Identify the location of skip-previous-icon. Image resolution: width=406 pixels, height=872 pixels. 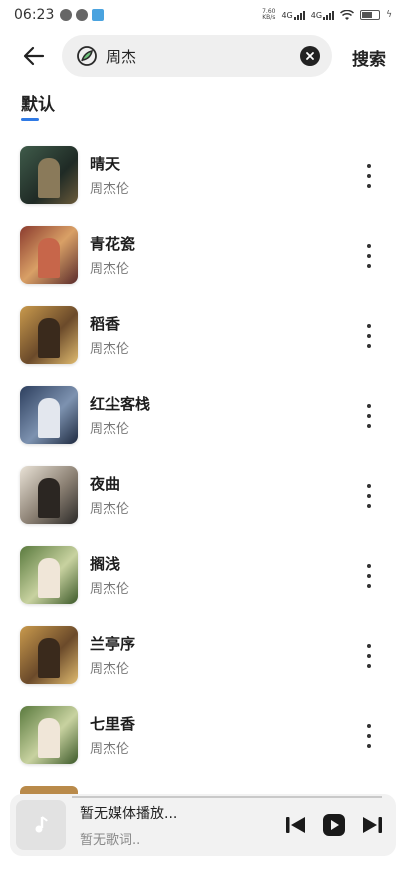
(295, 825).